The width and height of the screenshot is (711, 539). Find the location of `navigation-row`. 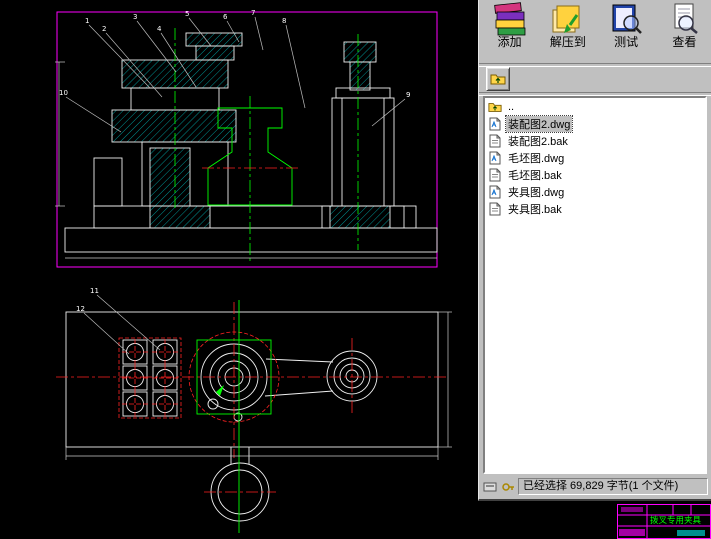

navigation-row is located at coordinates (498, 79).